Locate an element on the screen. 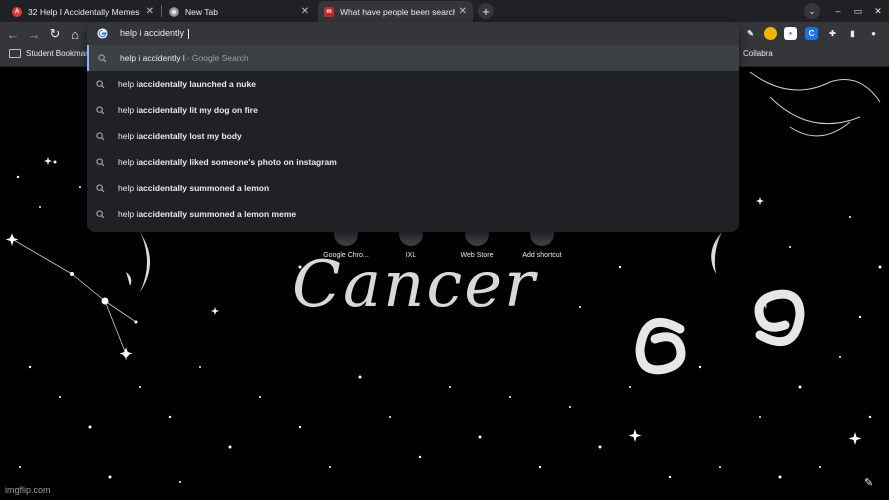 The height and width of the screenshot is (500, 889). bookmark-label: Collabra is located at coordinates (758, 53).